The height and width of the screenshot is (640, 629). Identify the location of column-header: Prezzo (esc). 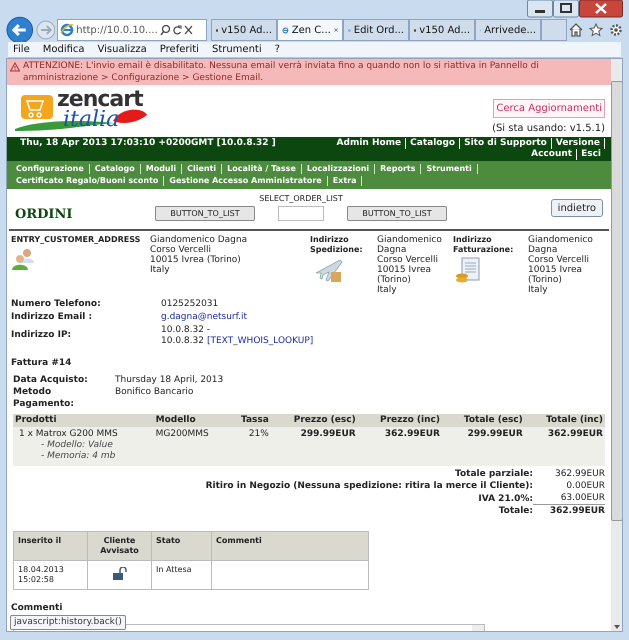
(314, 420).